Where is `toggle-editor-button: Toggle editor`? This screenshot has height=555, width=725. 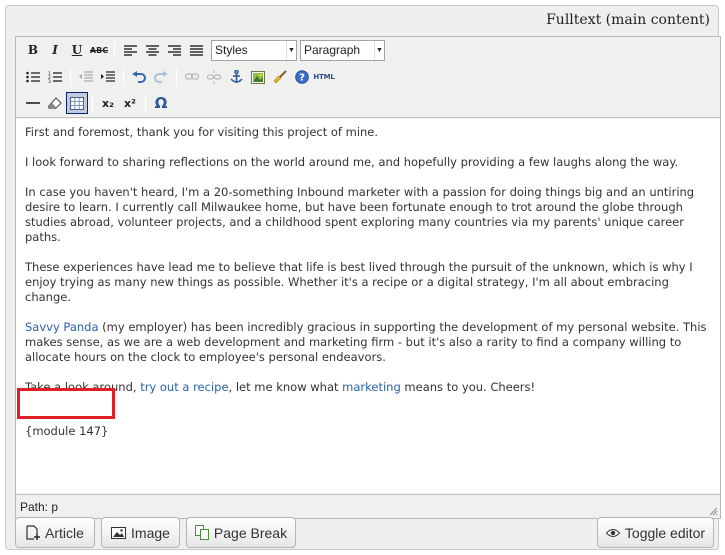
toggle-editor-button: Toggle editor is located at coordinates (655, 532).